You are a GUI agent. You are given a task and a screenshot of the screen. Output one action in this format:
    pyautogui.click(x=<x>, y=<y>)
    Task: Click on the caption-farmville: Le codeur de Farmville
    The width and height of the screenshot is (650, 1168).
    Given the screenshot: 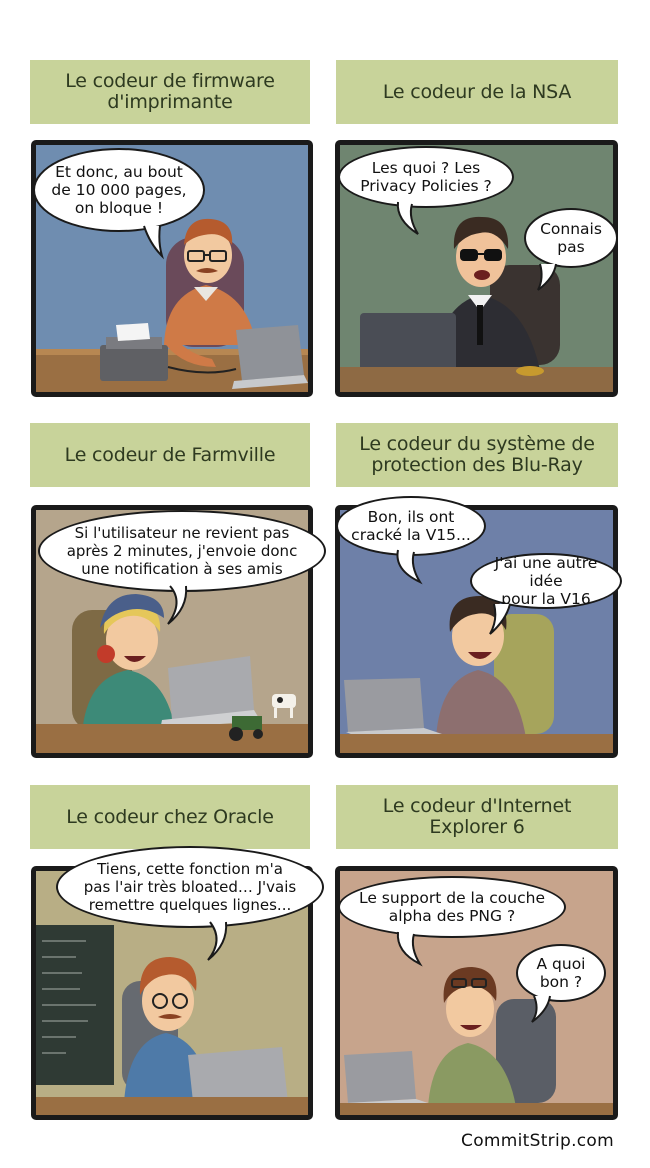 What is the action you would take?
    pyautogui.click(x=170, y=455)
    